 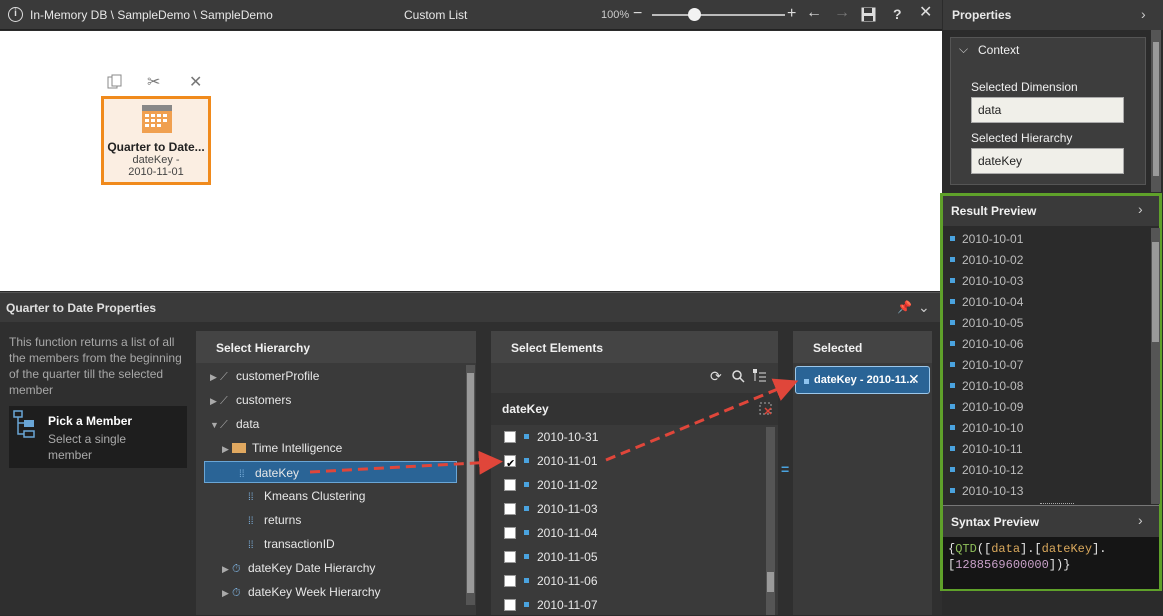 What do you see at coordinates (551, 437) in the screenshot?
I see `element-row: 2010-10-31` at bounding box center [551, 437].